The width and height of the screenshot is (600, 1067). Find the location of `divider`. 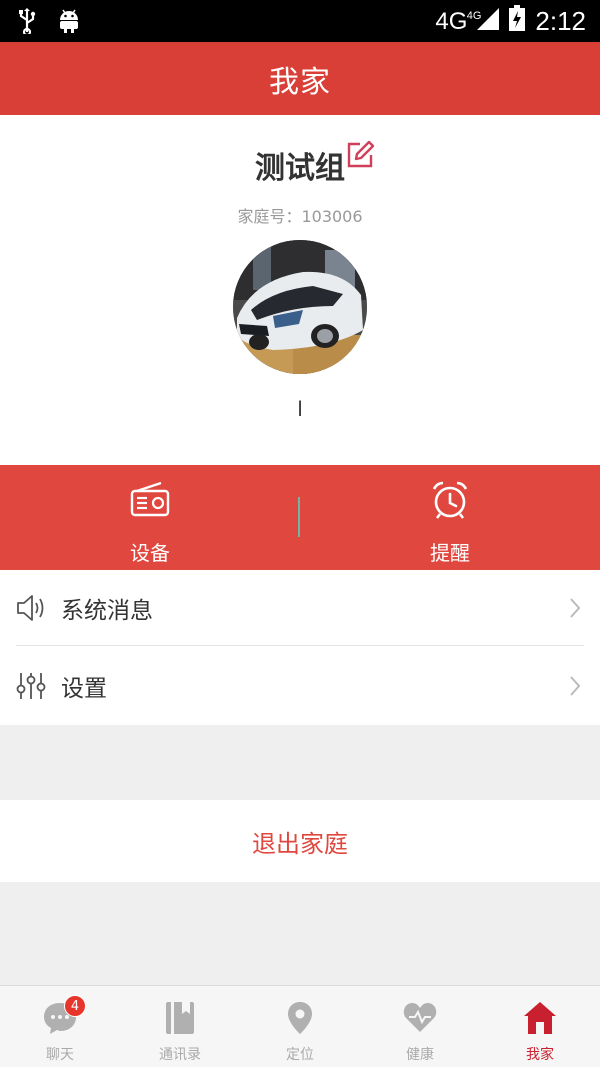

divider is located at coordinates (300, 645).